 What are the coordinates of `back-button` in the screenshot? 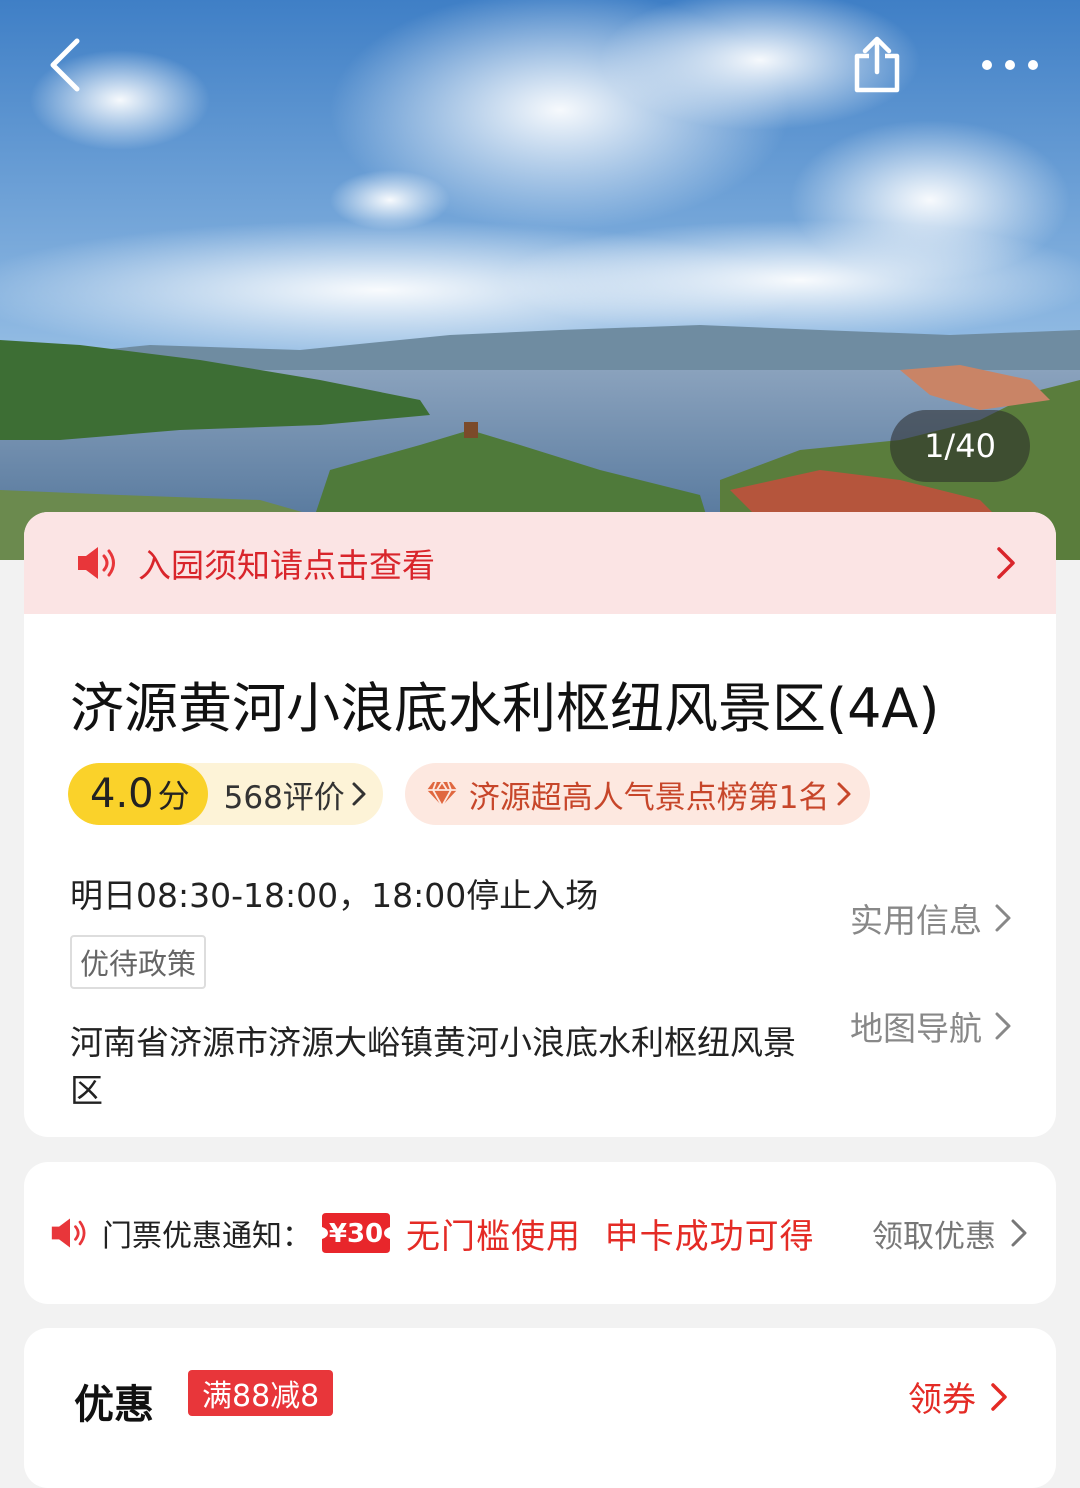 It's located at (65, 65).